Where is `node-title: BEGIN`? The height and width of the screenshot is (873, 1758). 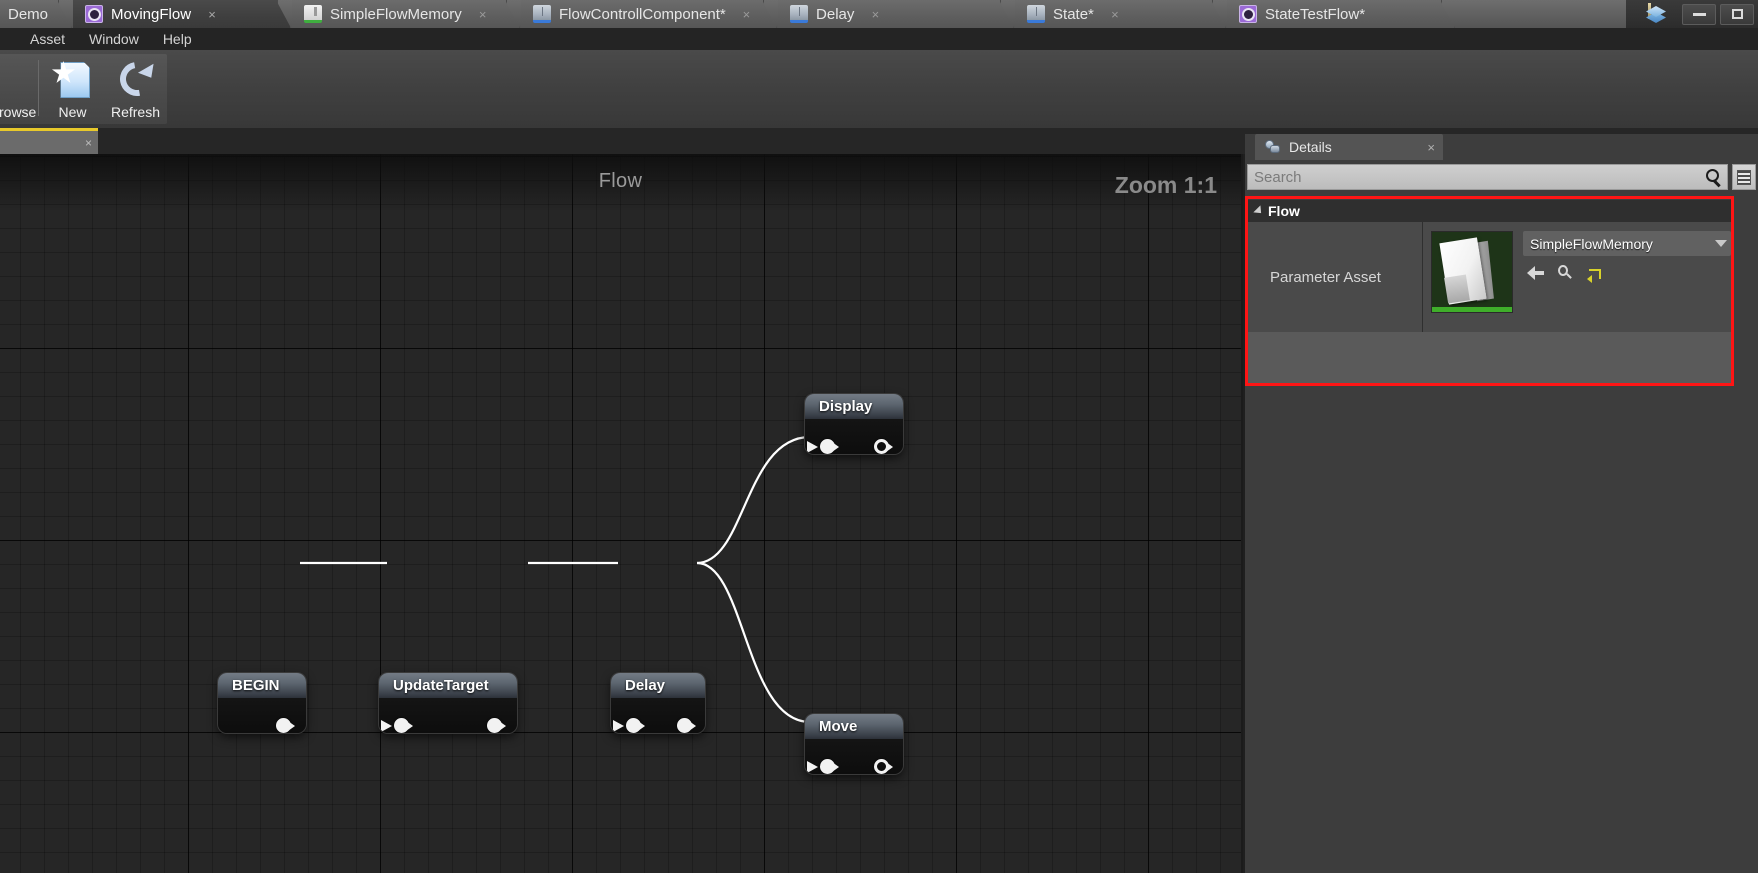
node-title: BEGIN is located at coordinates (262, 685).